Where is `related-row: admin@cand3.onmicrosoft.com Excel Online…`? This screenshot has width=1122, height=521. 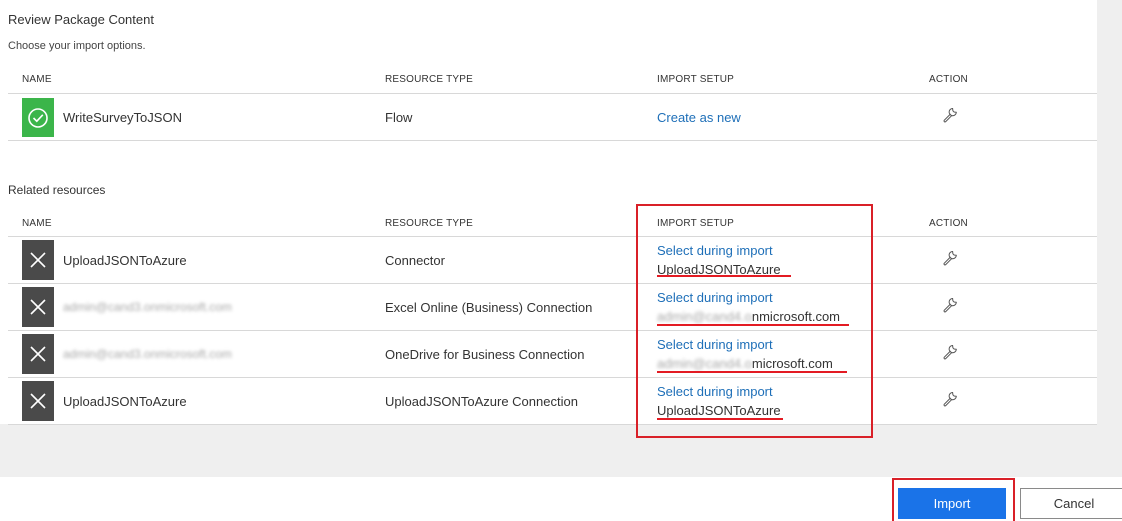 related-row: admin@cand3.onmicrosoft.com Excel Online… is located at coordinates (552, 307).